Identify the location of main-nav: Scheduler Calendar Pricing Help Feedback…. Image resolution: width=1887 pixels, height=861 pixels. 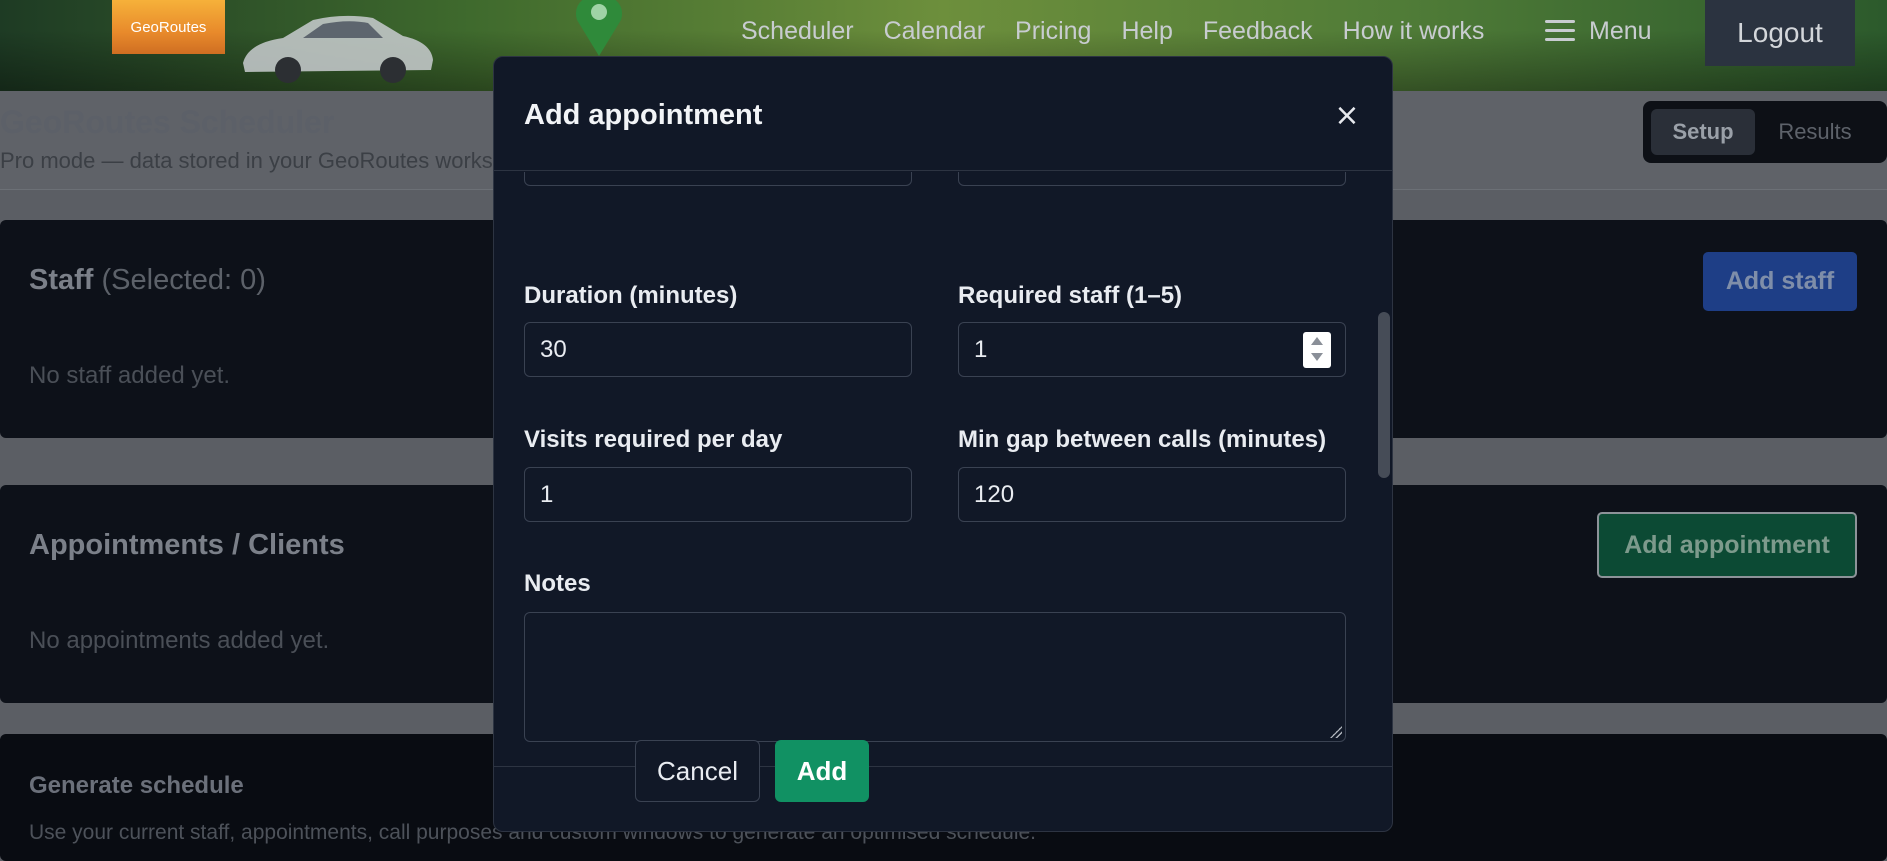
(1127, 31).